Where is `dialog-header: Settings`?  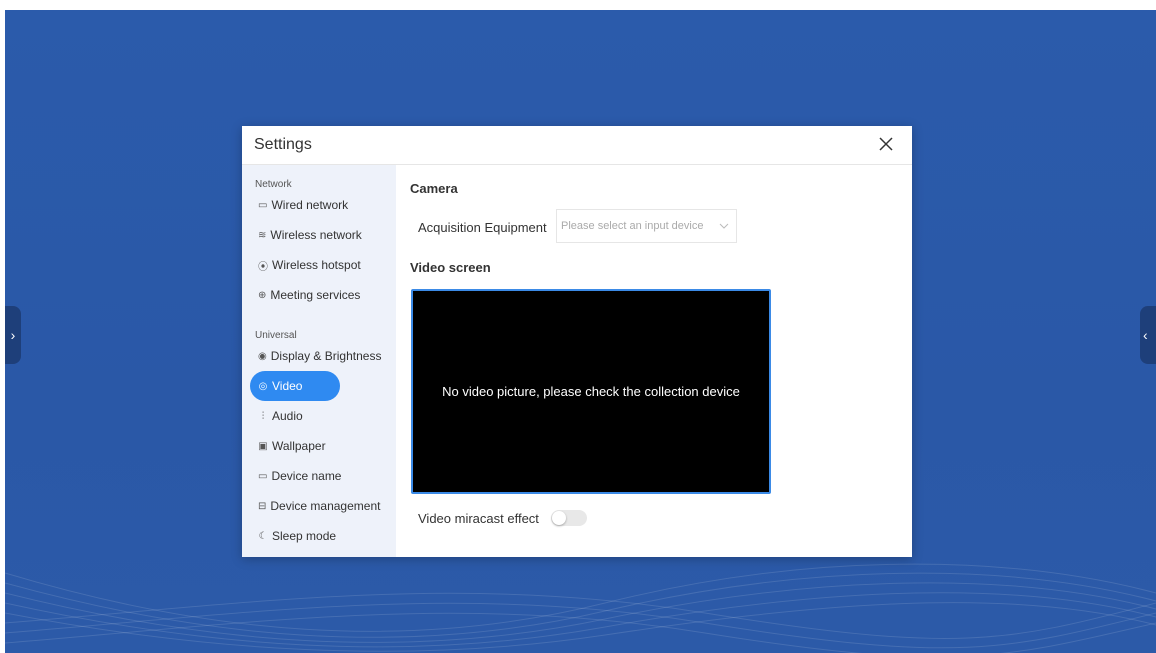 dialog-header: Settings is located at coordinates (577, 145).